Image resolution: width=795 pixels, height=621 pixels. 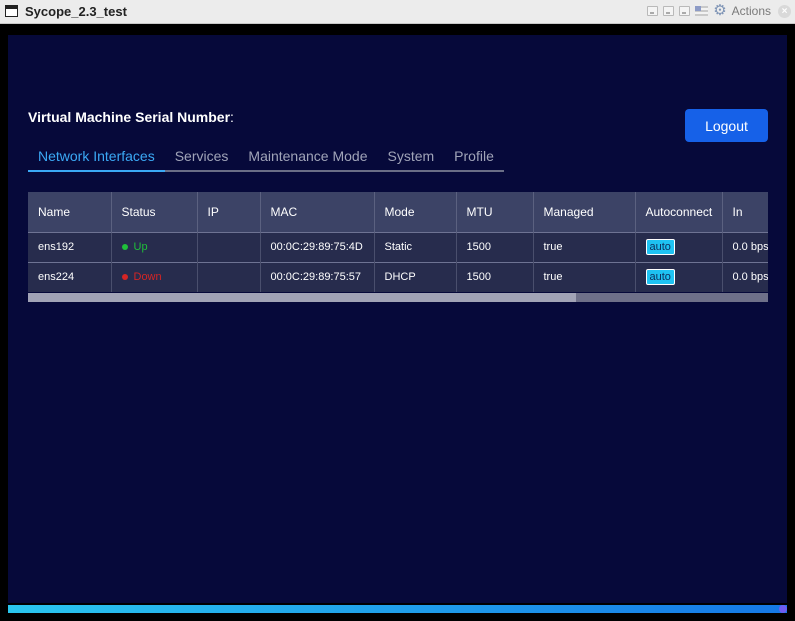 I want to click on cell-mode: DHCP, so click(x=415, y=277).